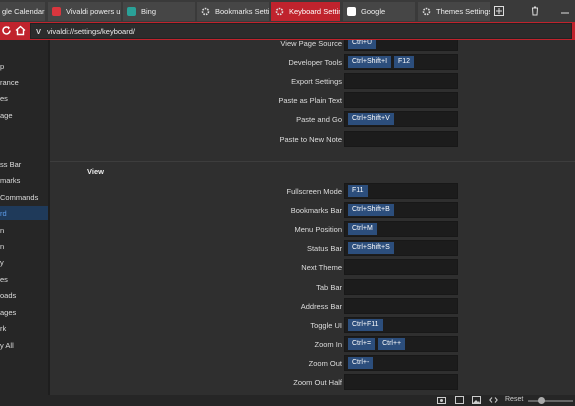 The height and width of the screenshot is (406, 575). I want to click on sidebar-item: marks, so click(24, 180).